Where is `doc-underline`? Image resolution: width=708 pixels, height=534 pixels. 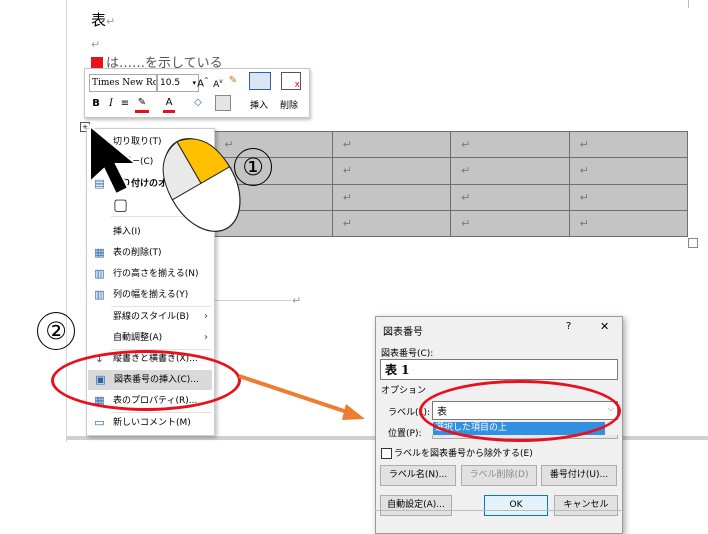
doc-underline is located at coordinates (252, 300).